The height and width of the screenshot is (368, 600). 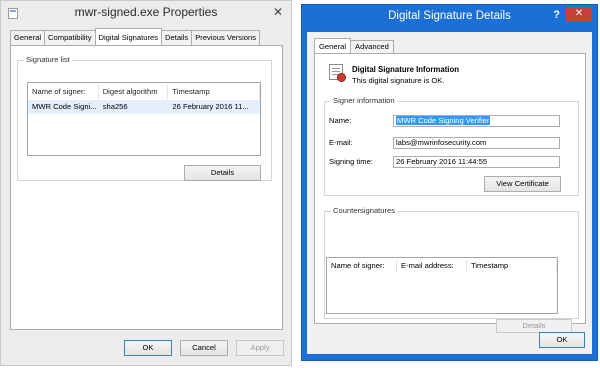 I want to click on signature-info-heading: Digital Signature Information, so click(x=405, y=69).